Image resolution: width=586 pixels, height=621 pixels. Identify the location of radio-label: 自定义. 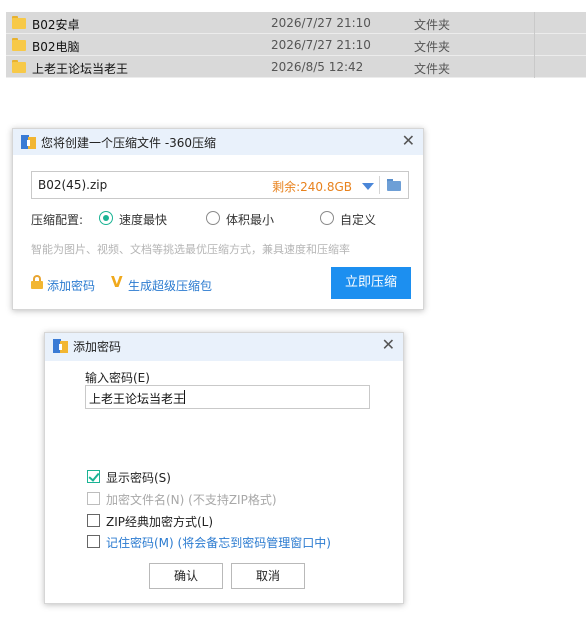
(358, 220).